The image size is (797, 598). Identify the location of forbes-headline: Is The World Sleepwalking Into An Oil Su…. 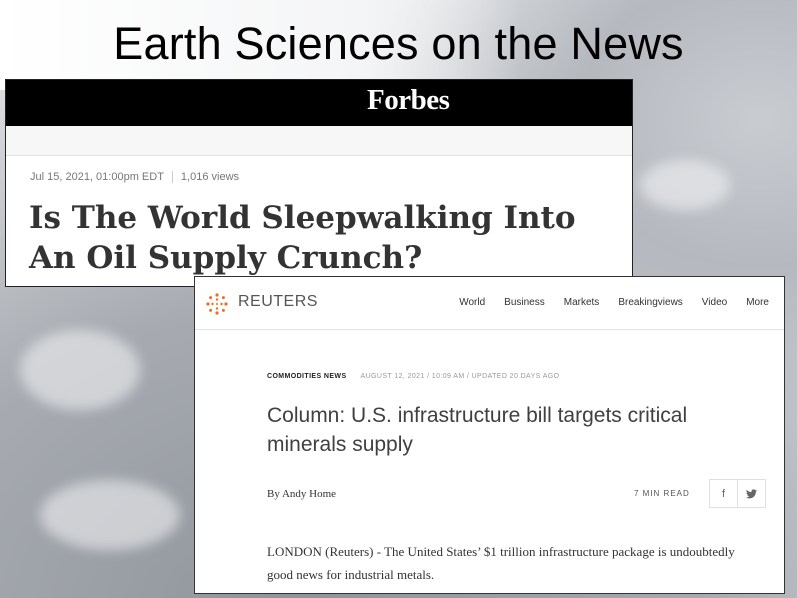
(309, 238).